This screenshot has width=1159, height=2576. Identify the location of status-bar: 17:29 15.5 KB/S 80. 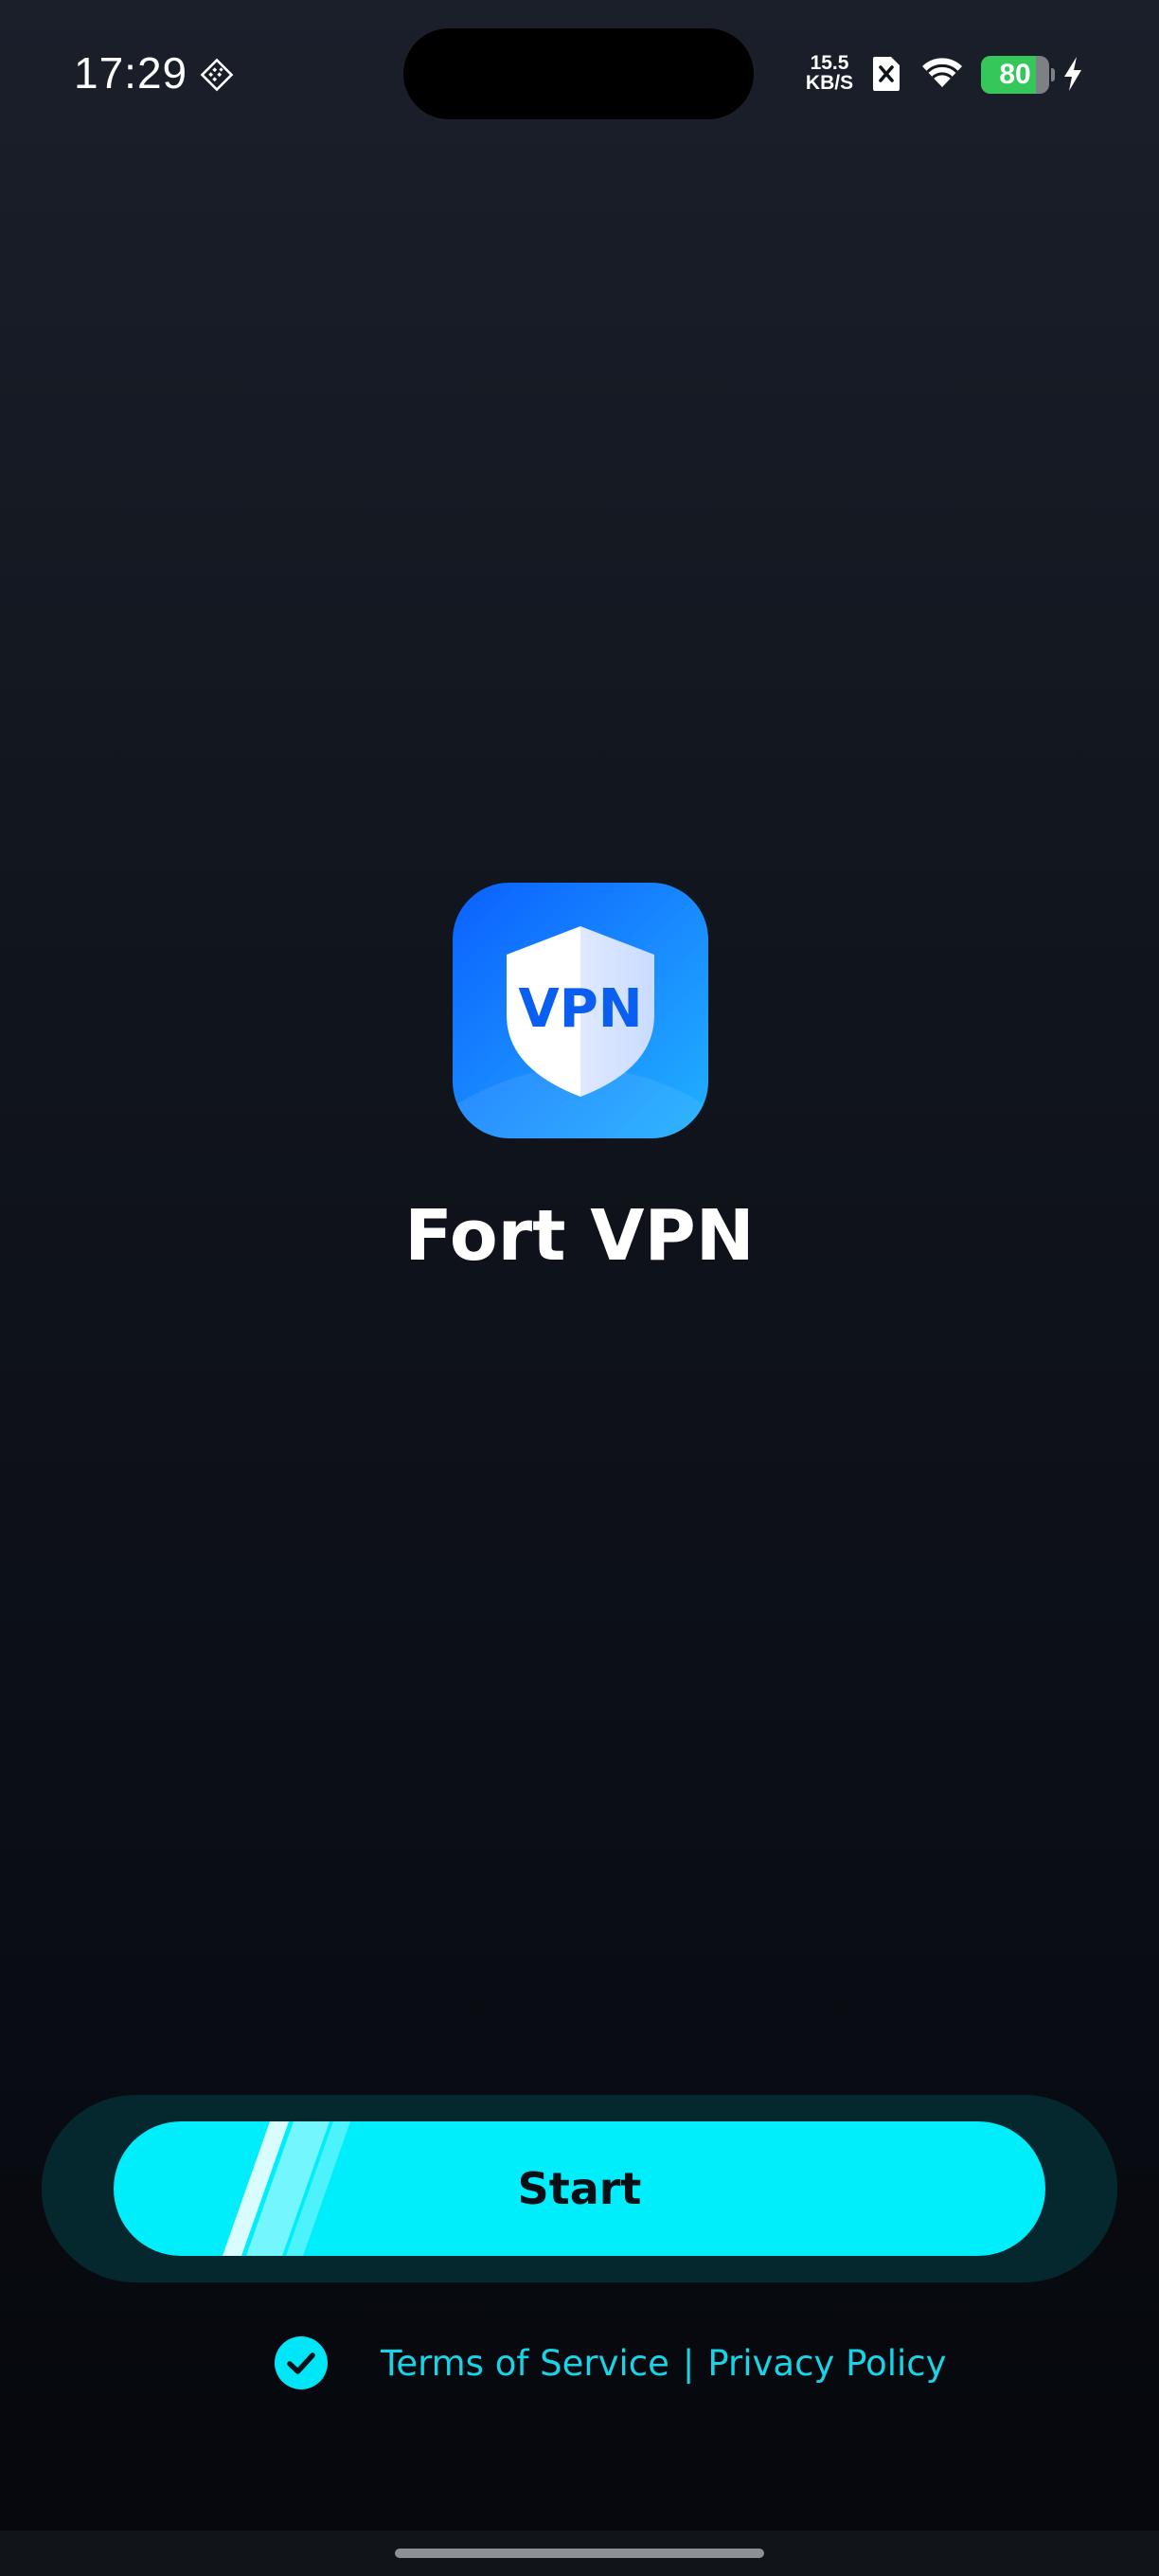
(579, 76).